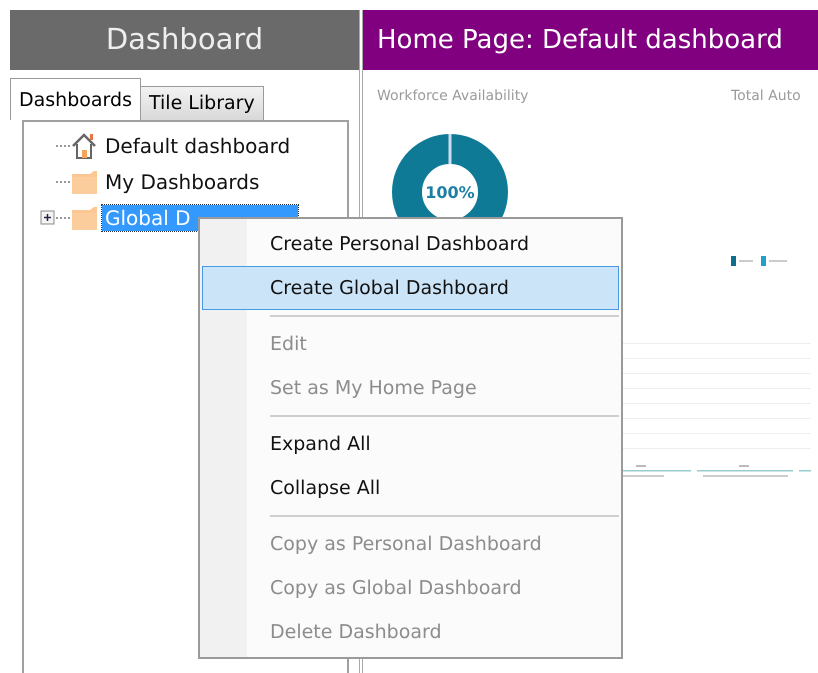  What do you see at coordinates (202, 103) in the screenshot?
I see `tab: Tile Library` at bounding box center [202, 103].